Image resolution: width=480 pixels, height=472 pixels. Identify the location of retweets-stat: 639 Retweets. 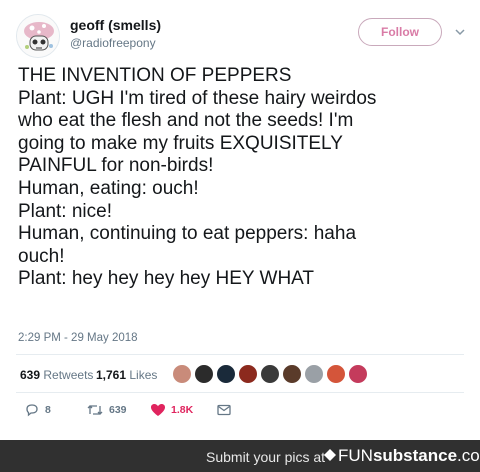
(56, 375).